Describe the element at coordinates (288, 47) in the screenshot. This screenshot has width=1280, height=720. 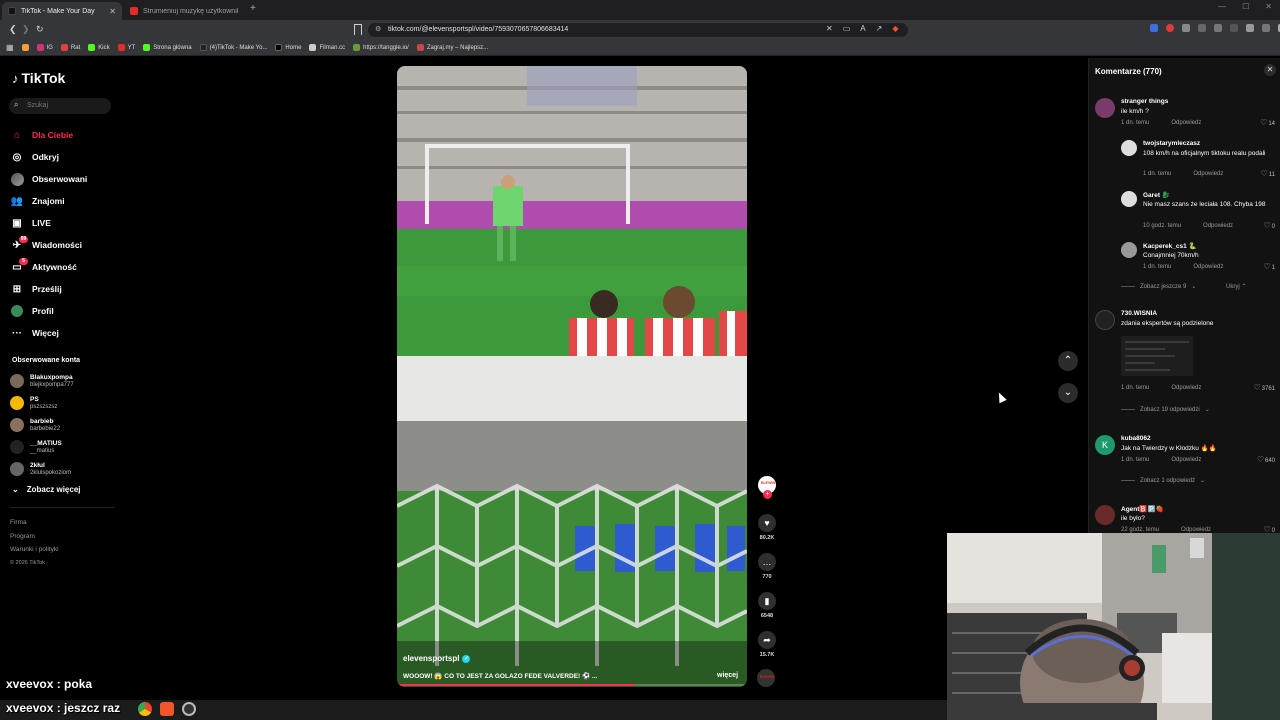
I see `bookmark-item: Home` at that location.